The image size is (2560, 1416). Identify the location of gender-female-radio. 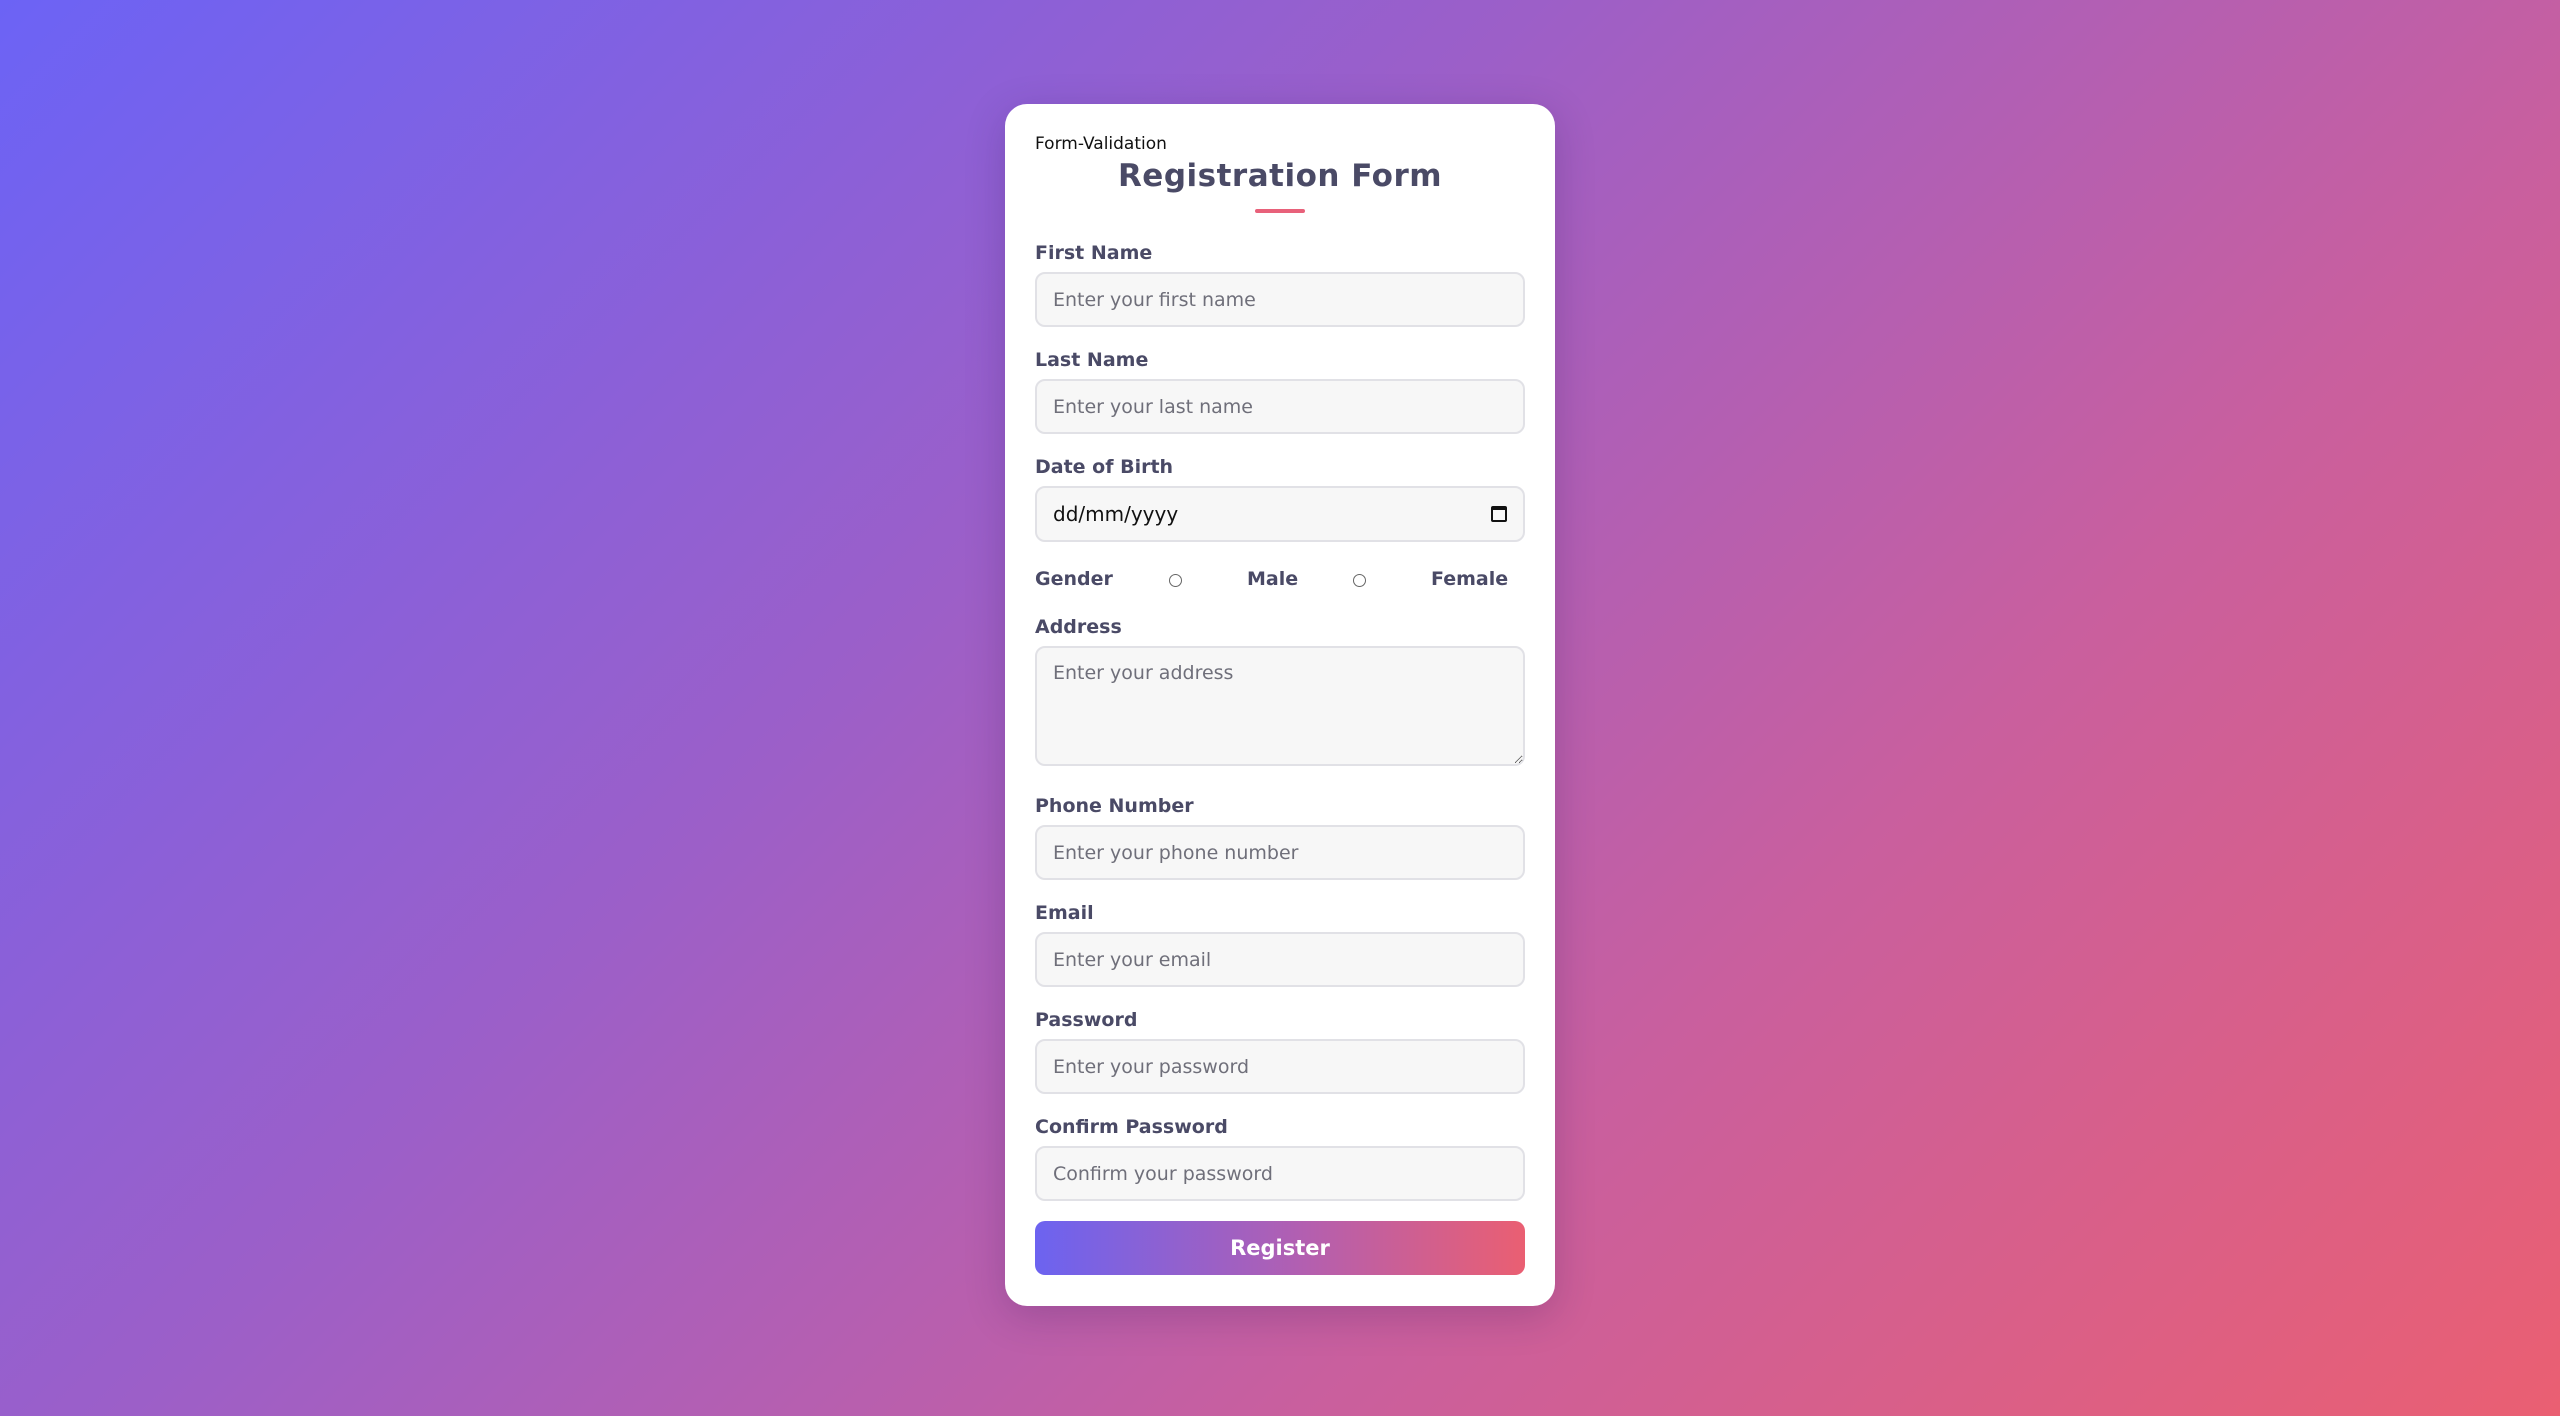
(1359, 580).